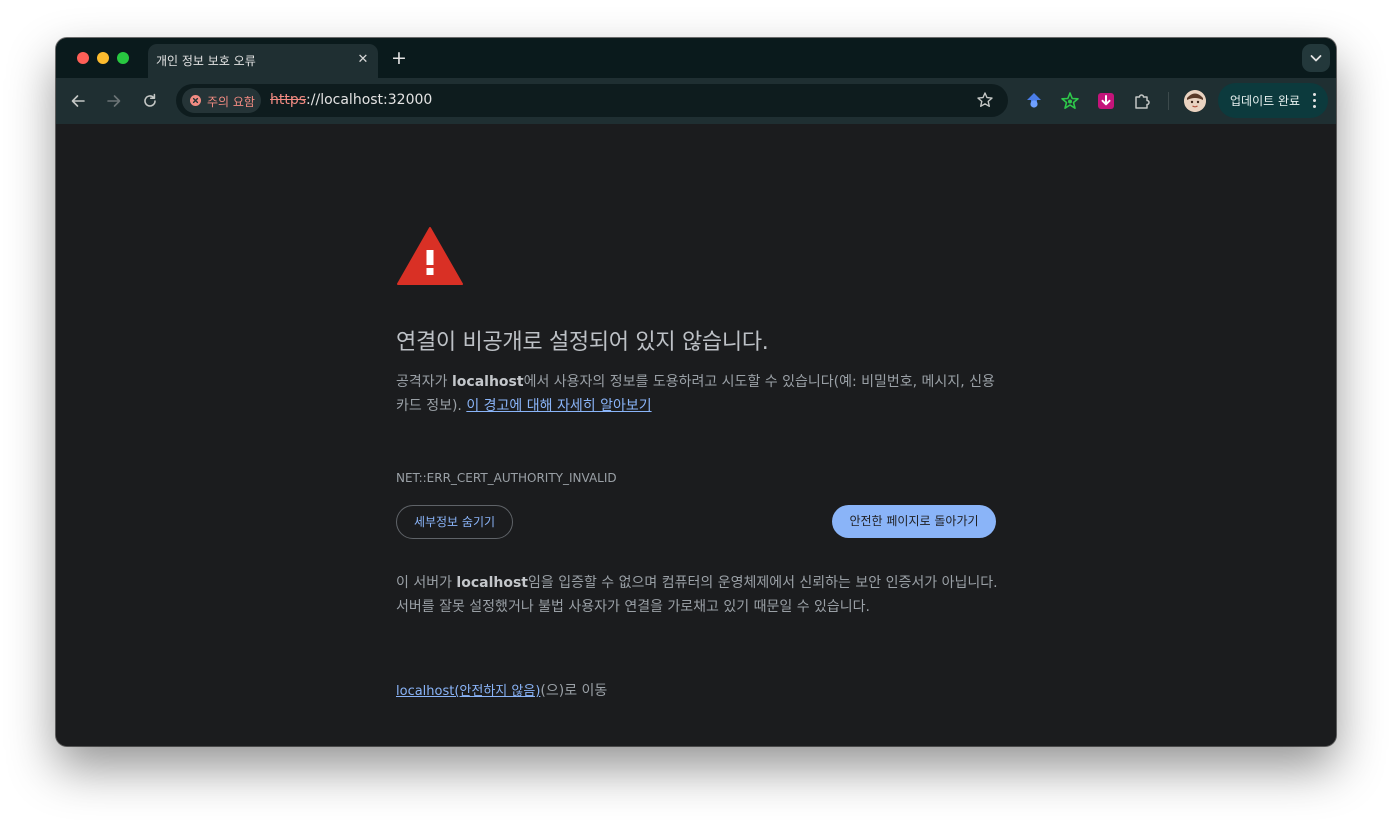  Describe the element at coordinates (487, 382) in the screenshot. I see `host-name: localhost` at that location.